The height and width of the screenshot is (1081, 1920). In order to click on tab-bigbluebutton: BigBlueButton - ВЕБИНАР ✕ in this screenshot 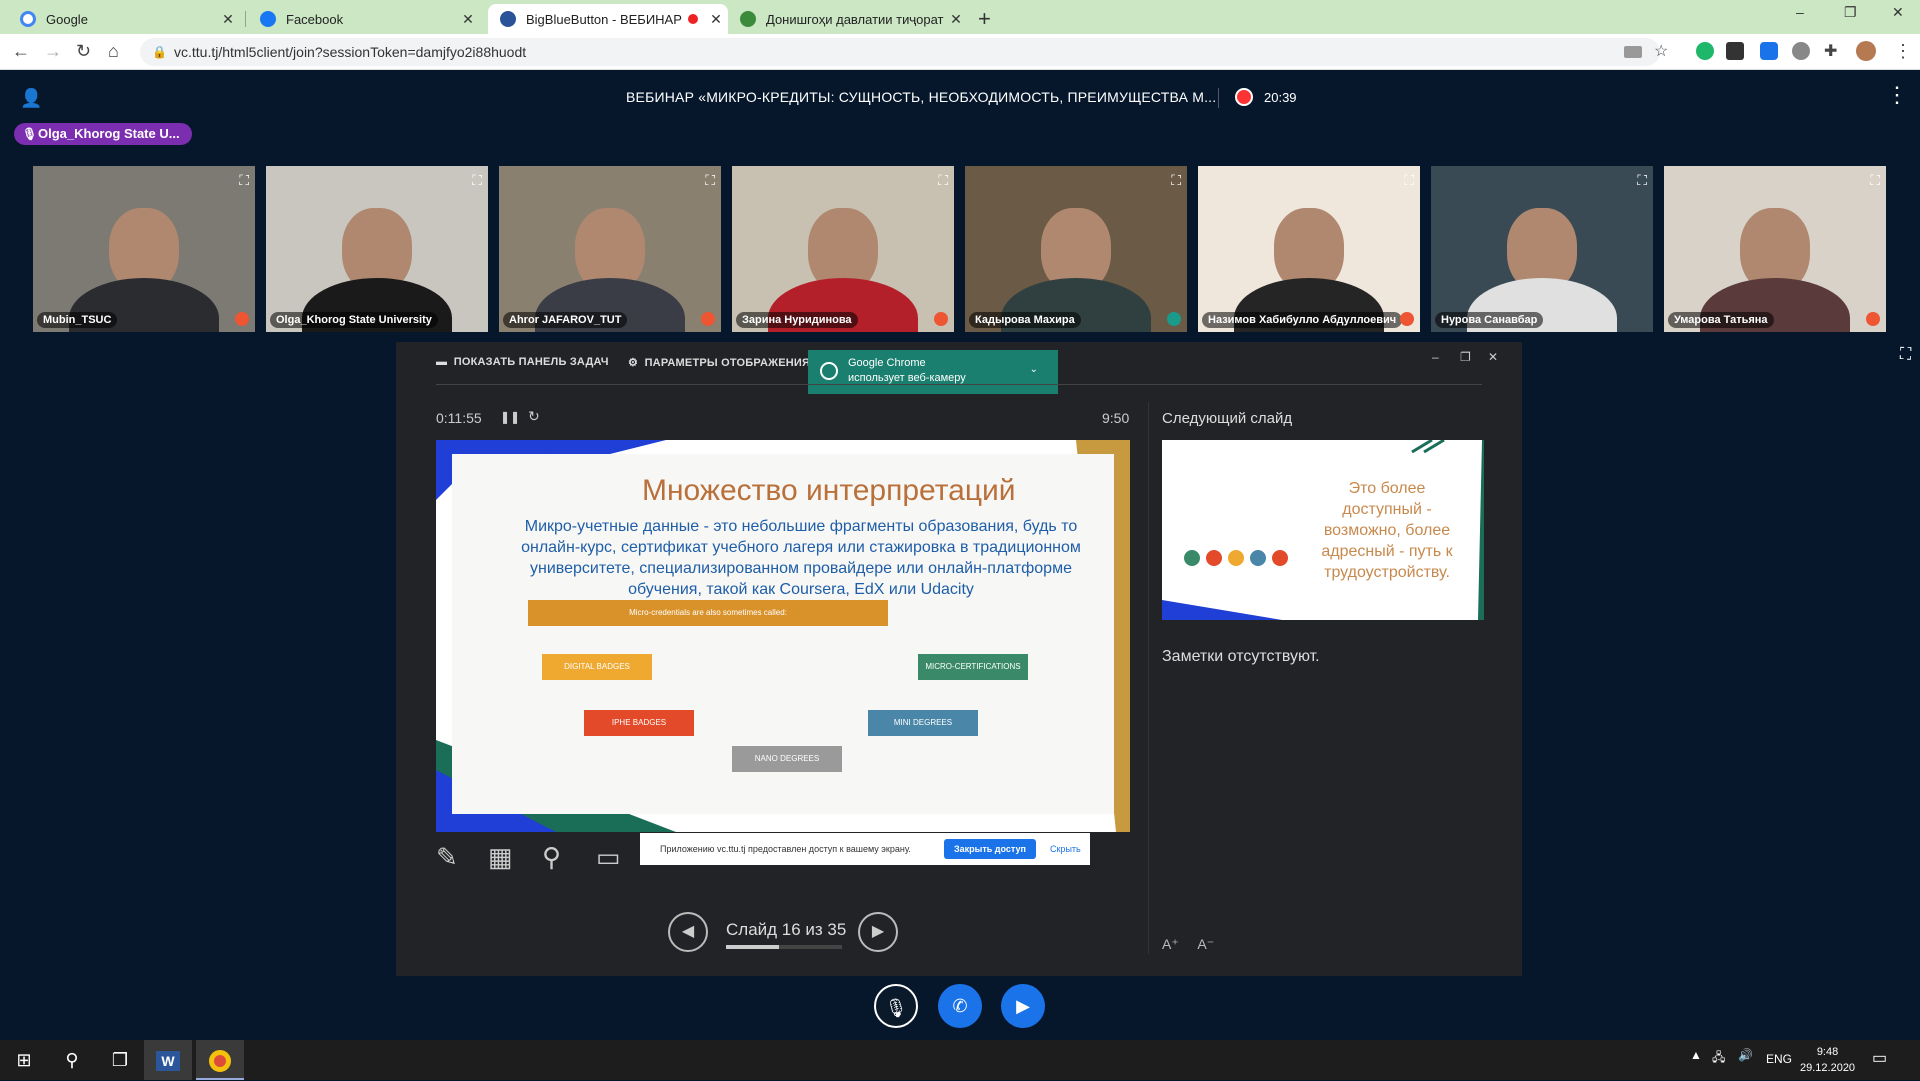, I will do `click(608, 19)`.